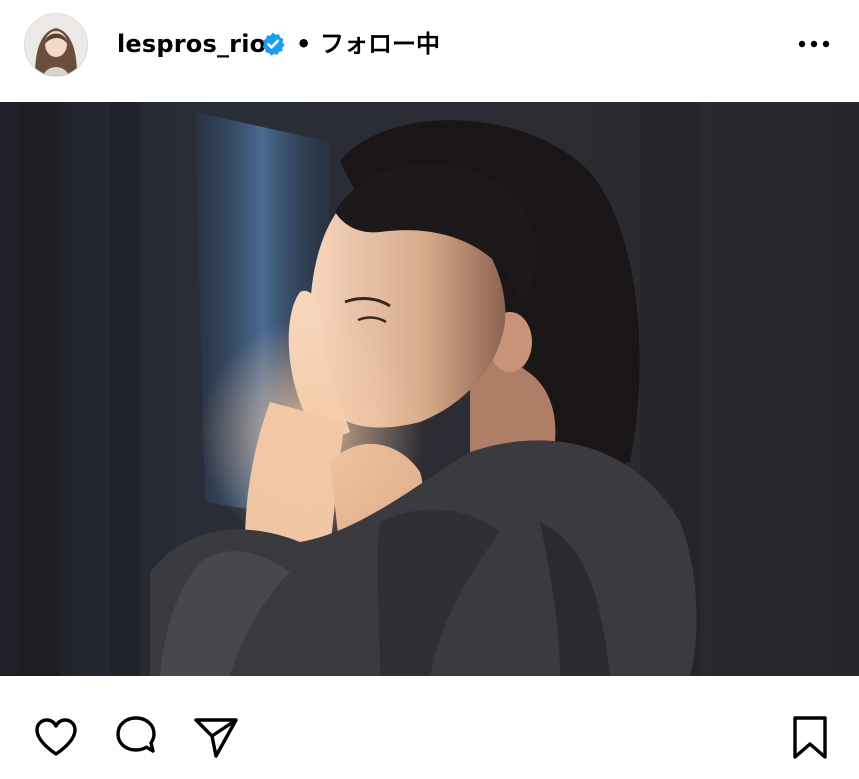  I want to click on bookmark-icon, so click(810, 738).